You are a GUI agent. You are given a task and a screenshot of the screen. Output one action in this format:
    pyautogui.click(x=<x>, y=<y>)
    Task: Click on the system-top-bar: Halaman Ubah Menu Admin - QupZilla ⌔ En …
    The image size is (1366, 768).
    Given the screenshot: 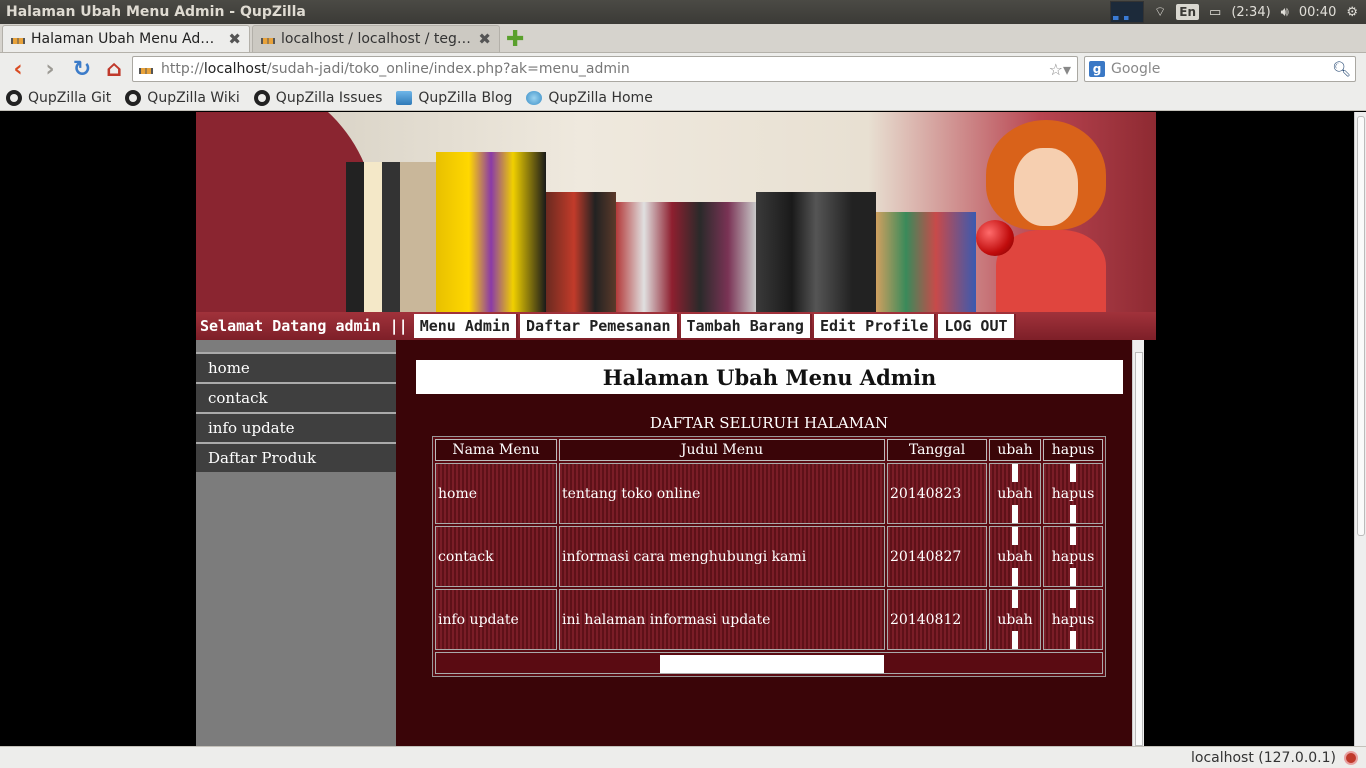 What is the action you would take?
    pyautogui.click(x=683, y=12)
    